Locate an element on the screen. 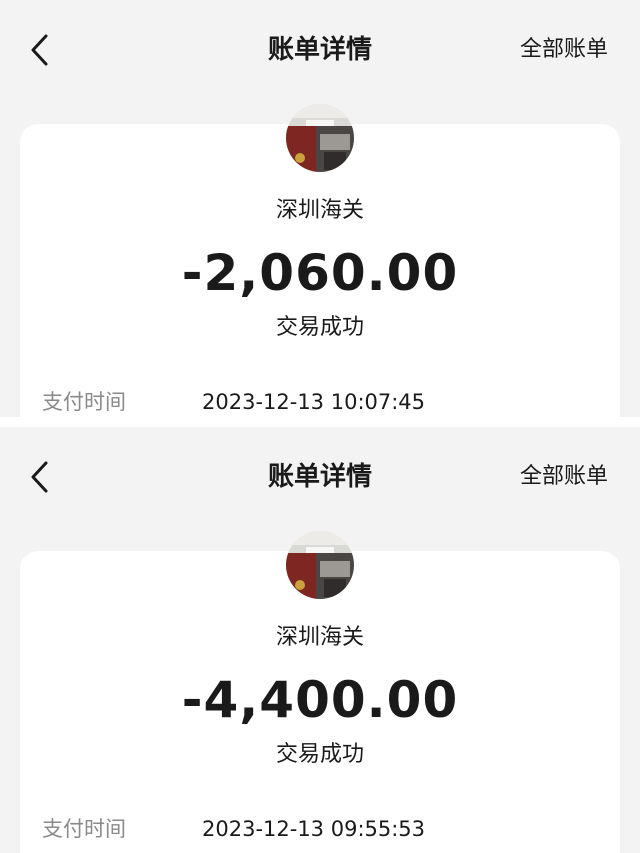 This screenshot has width=640, height=853. payment-time-value: 2023-12-13 09:55:53 is located at coordinates (314, 829).